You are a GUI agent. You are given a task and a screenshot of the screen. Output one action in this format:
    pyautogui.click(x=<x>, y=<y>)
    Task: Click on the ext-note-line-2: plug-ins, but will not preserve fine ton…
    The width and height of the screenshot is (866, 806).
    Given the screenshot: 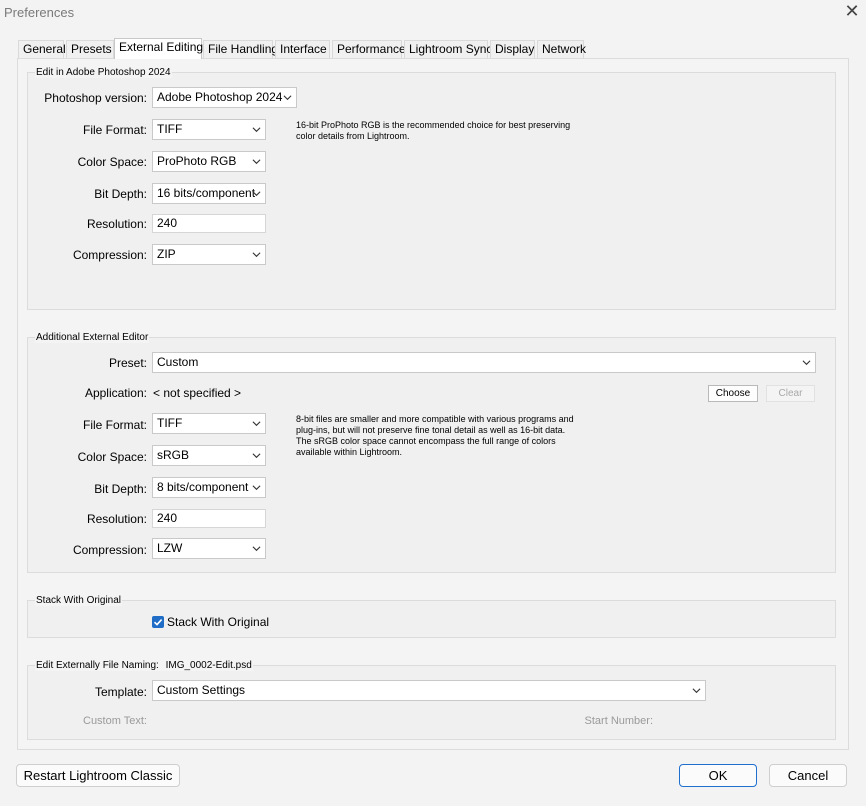 What is the action you would take?
    pyautogui.click(x=431, y=430)
    